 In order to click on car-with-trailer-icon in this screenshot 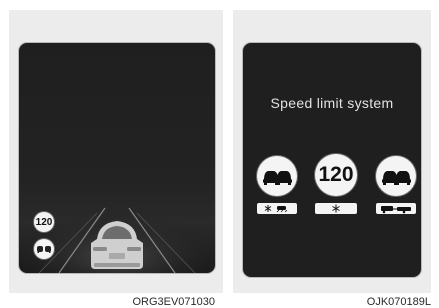, I will do `click(396, 210)`.